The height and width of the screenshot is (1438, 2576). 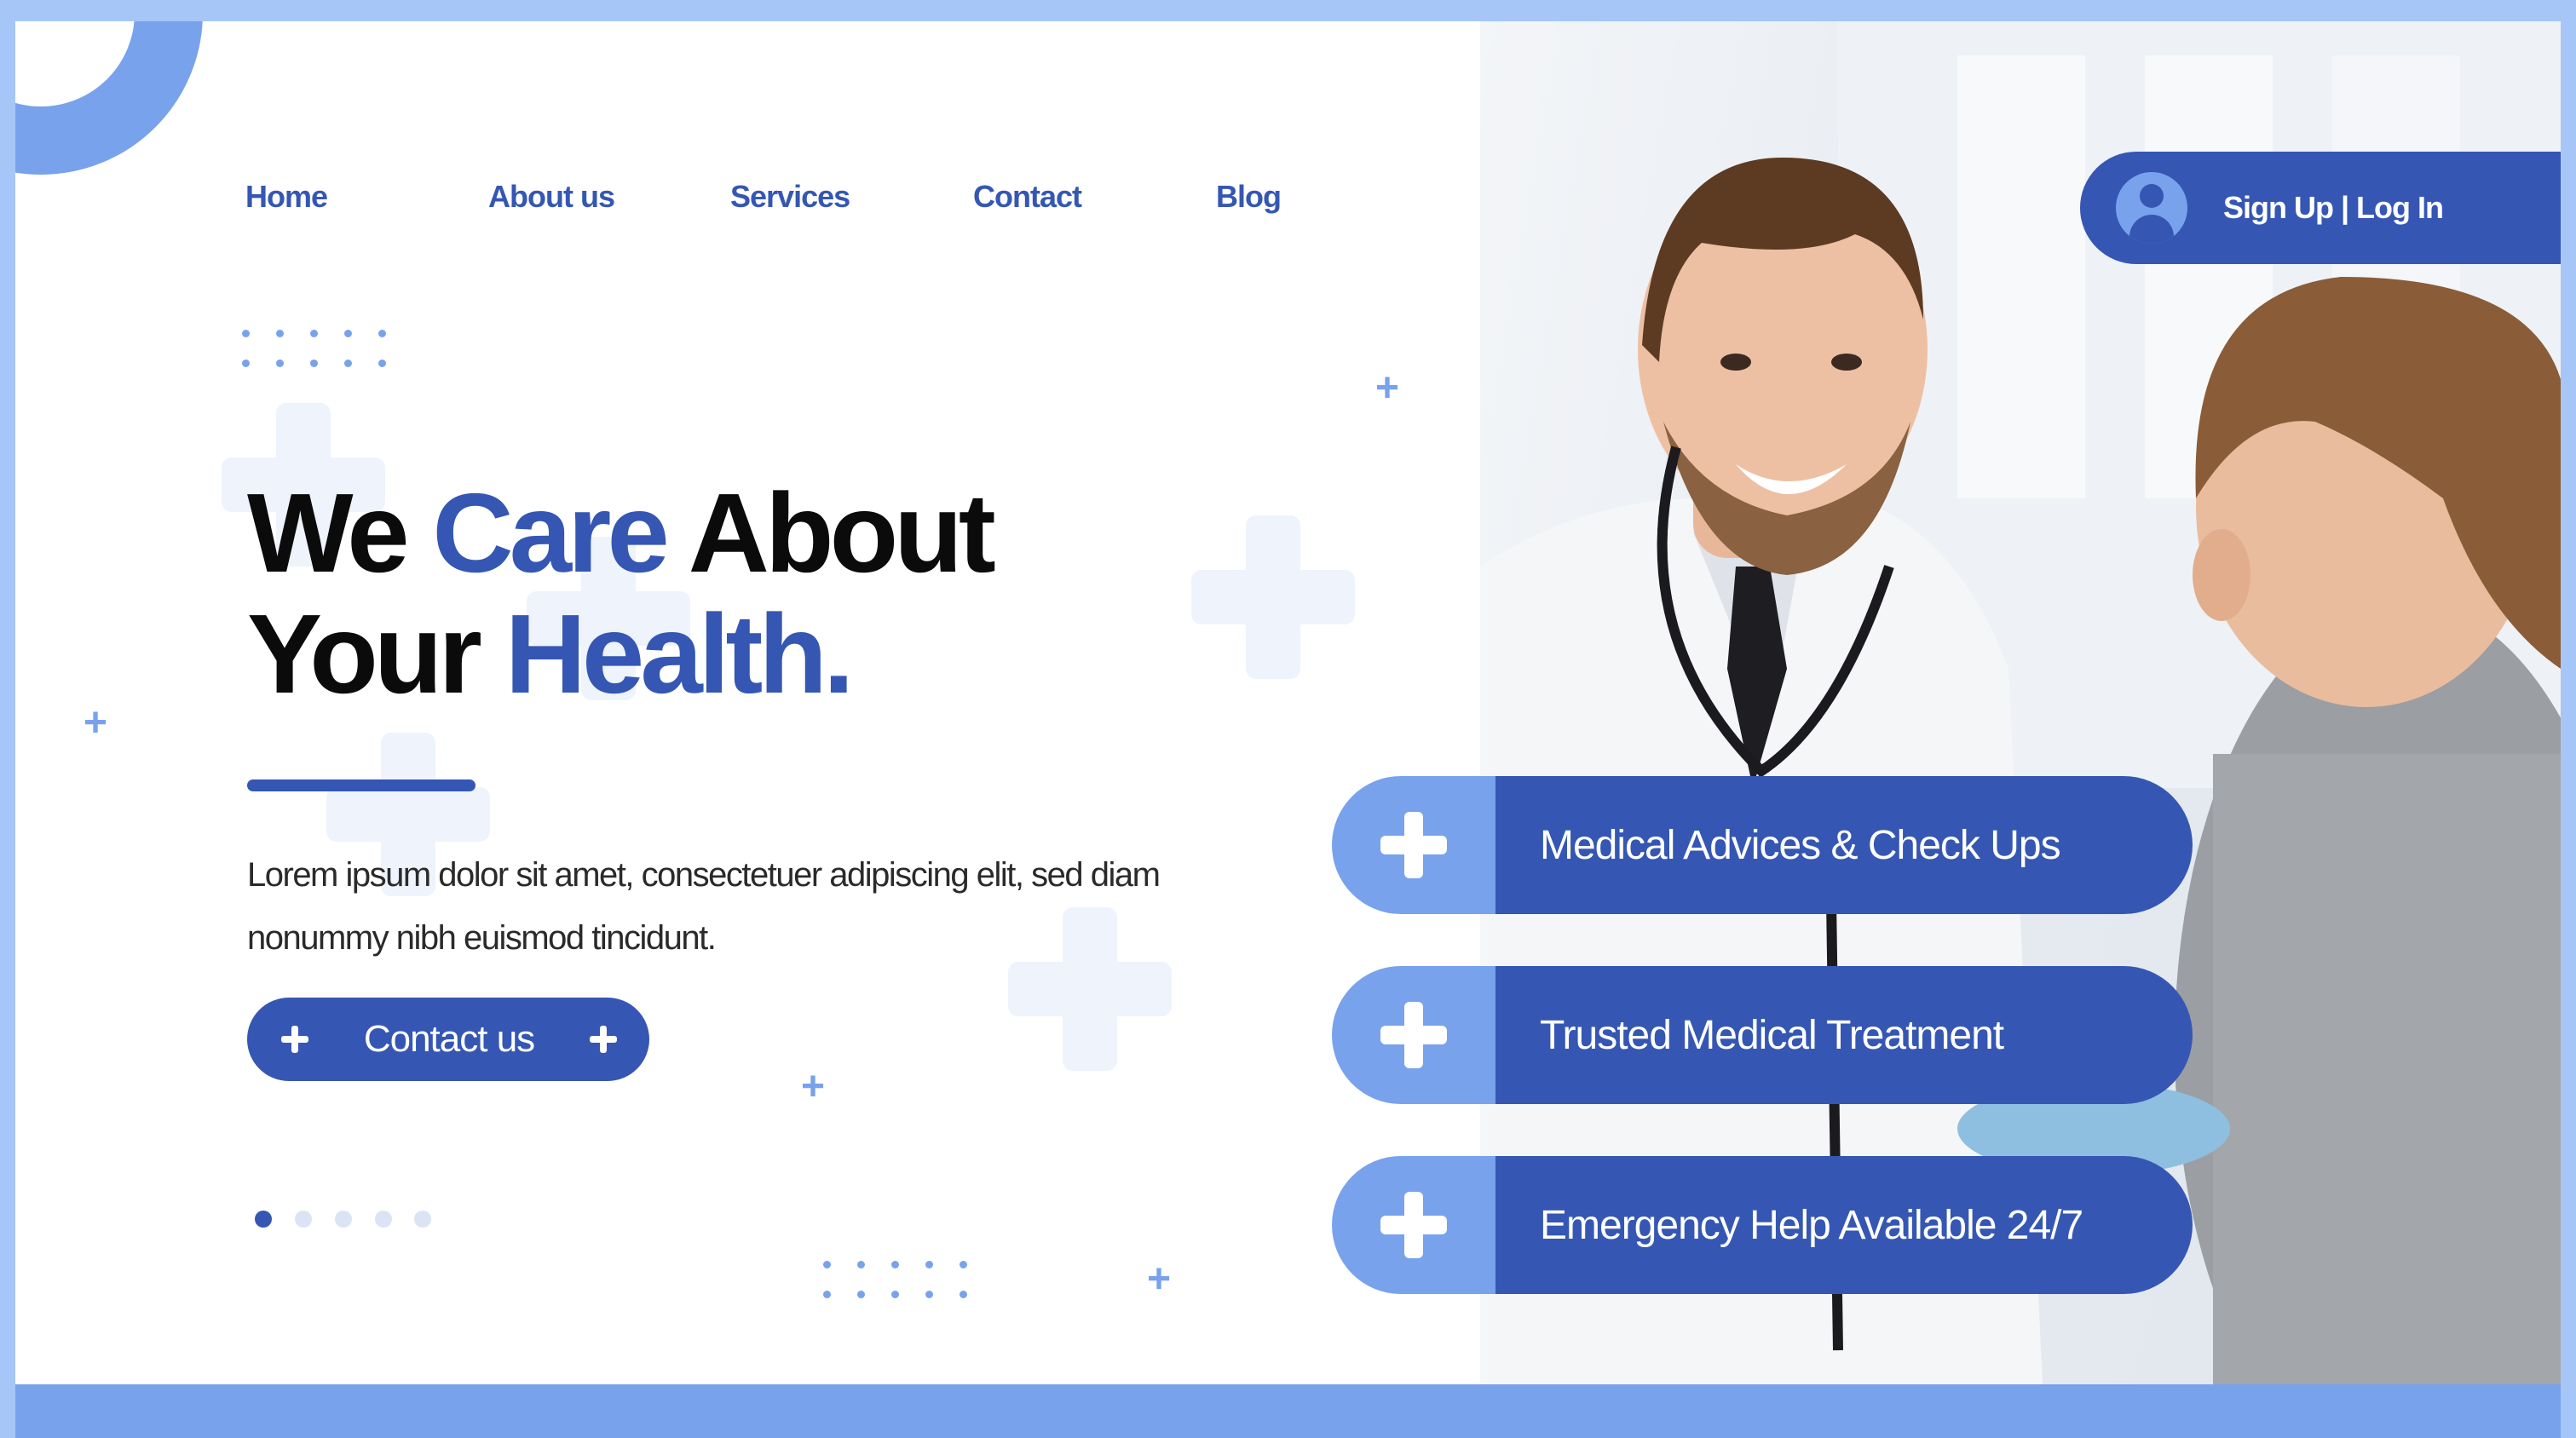 I want to click on feature-label: Medical Advices & Check Ups, so click(x=1844, y=845).